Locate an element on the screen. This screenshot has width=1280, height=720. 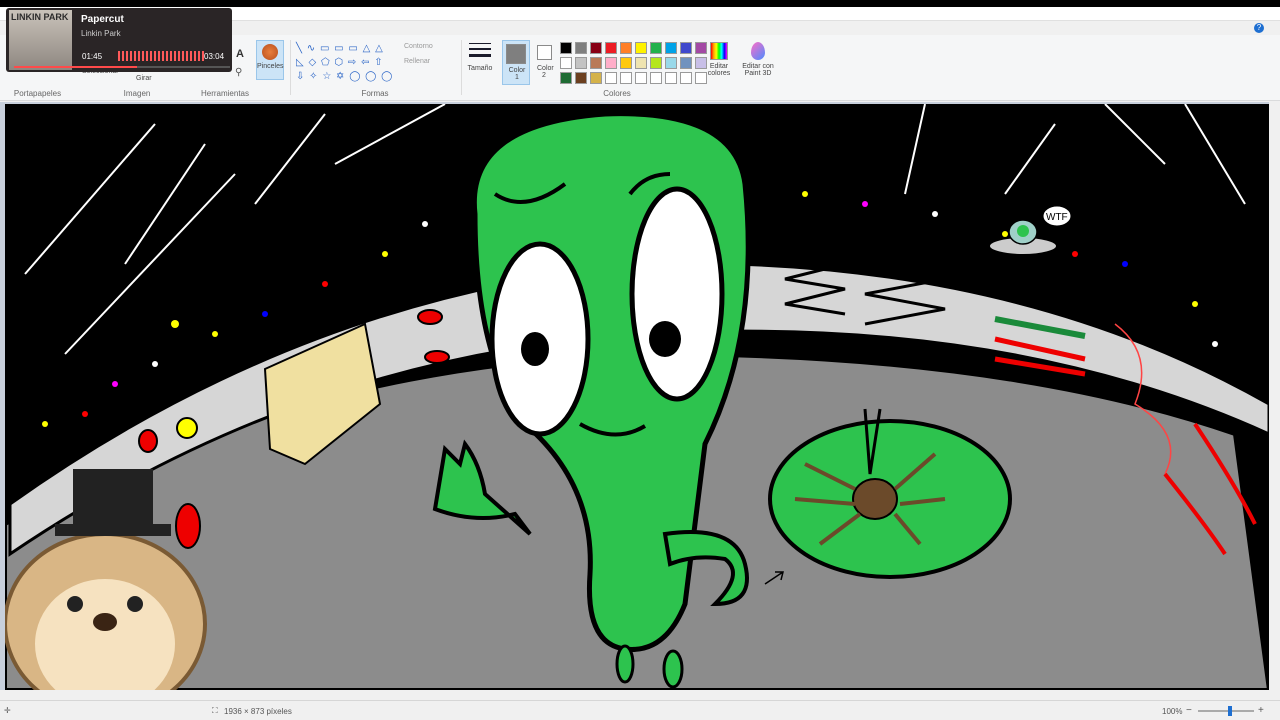
progress-bar is located at coordinates (122, 67).